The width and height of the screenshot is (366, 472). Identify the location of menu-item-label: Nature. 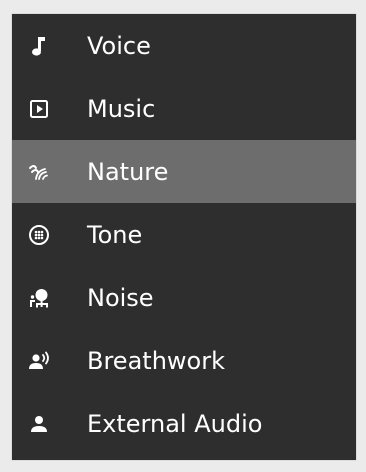
(128, 171).